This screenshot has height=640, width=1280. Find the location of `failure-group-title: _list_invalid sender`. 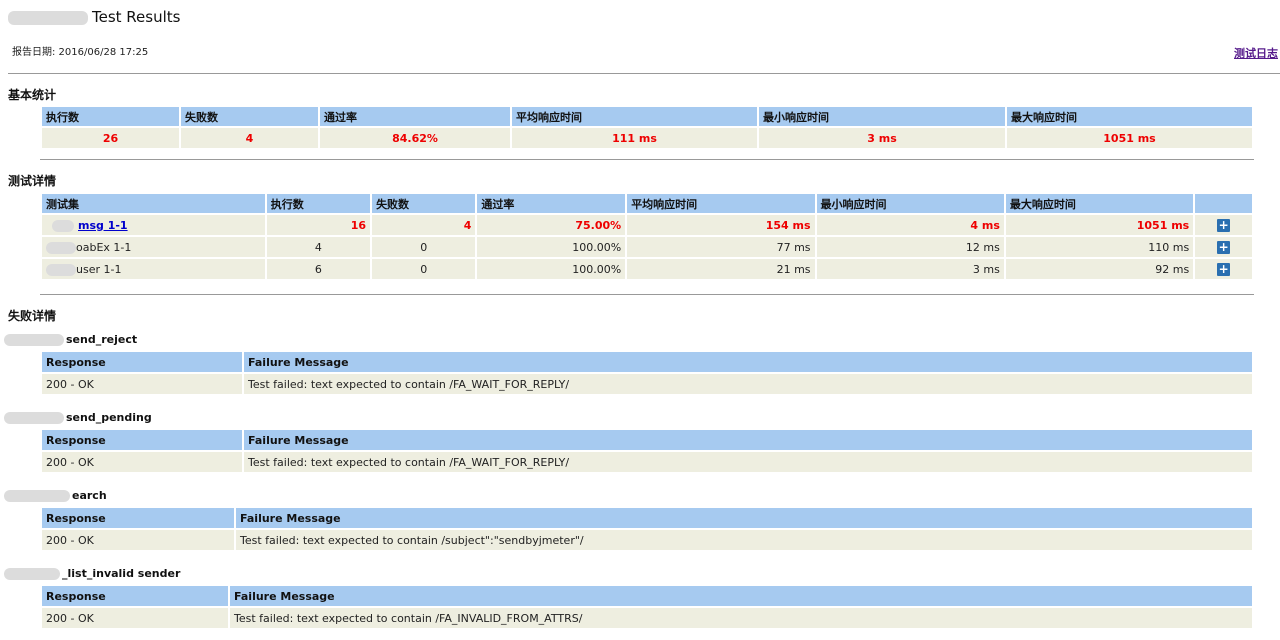

failure-group-title: _list_invalid sender is located at coordinates (92, 573).